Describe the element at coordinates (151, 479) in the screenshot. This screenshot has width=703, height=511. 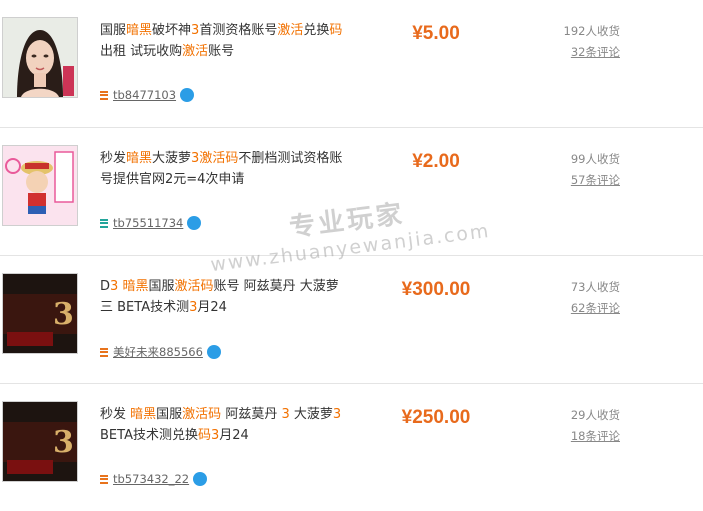
I see `seller-name-link: tb573432_22` at that location.